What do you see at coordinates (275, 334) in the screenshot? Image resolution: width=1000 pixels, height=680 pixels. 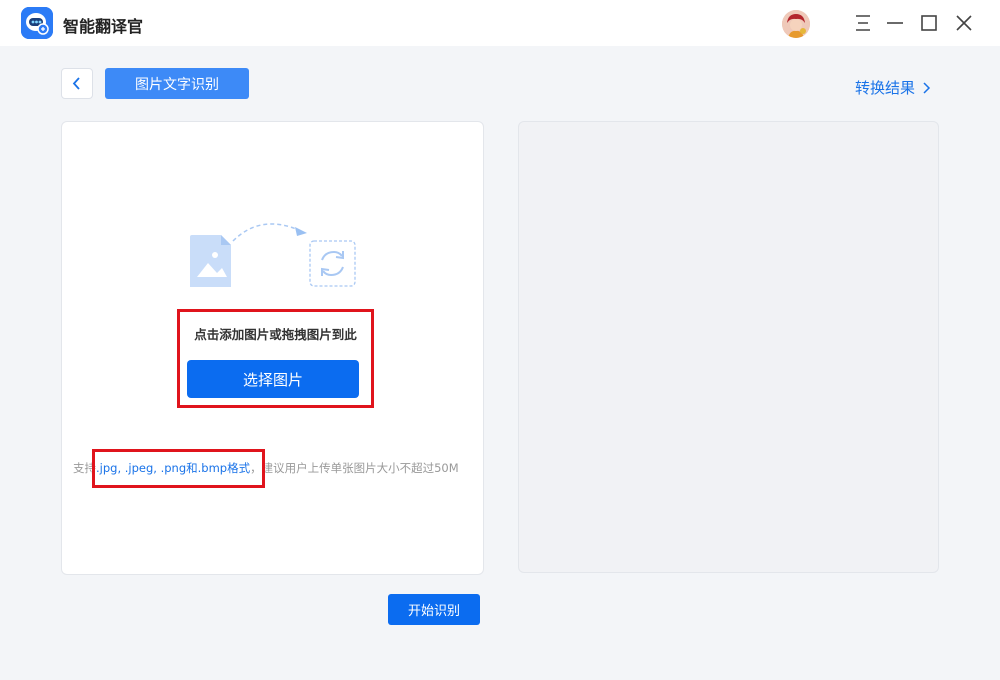 I see `upload-hint-text: 点击添加图片或拖拽图片到此` at bounding box center [275, 334].